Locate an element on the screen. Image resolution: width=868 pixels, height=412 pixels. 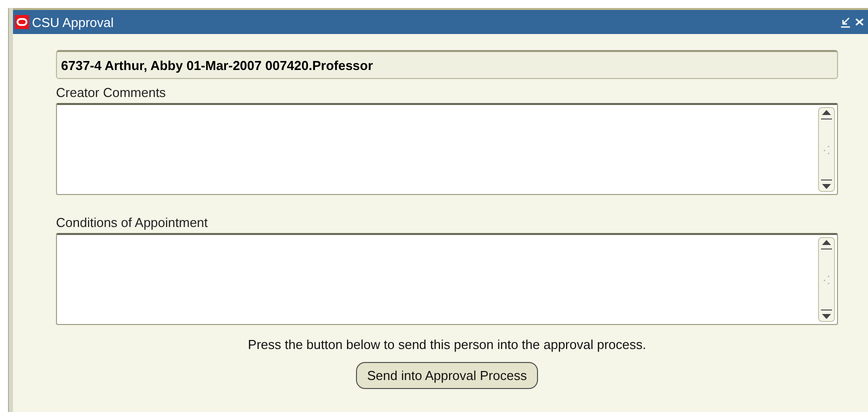
window-title: CSU Approval is located at coordinates (73, 22).